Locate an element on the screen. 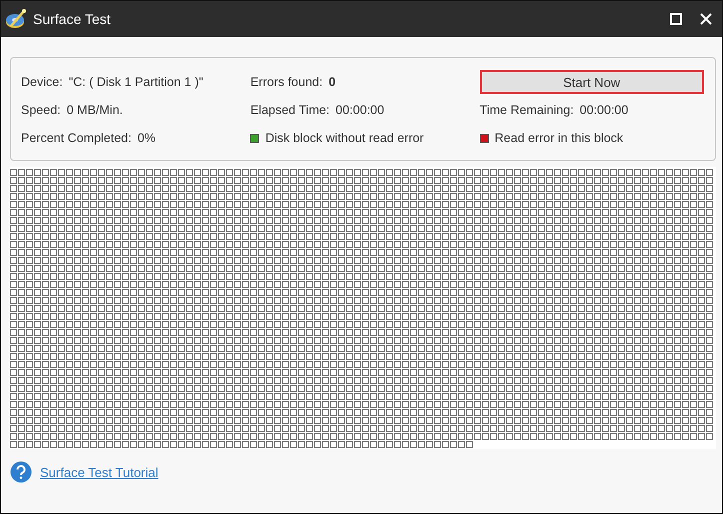 The width and height of the screenshot is (723, 514). help-icon is located at coordinates (21, 472).